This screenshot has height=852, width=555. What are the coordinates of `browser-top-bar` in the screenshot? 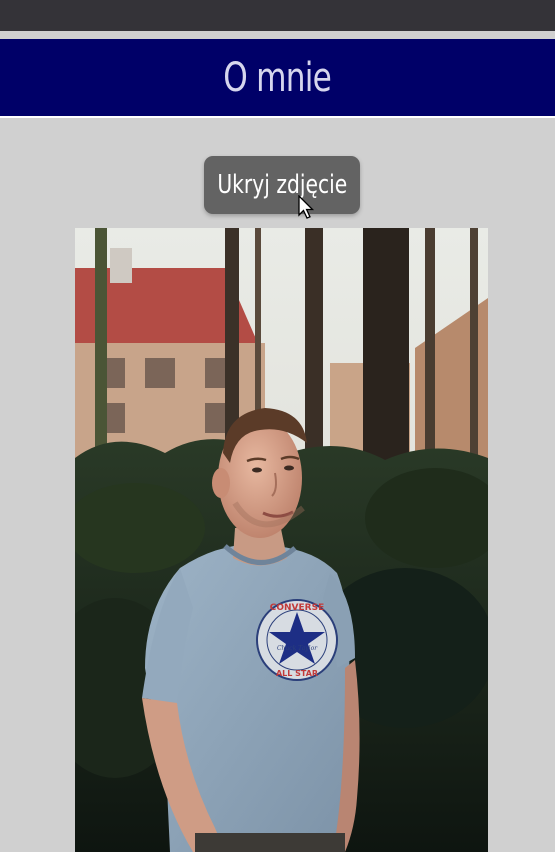 It's located at (277, 15).